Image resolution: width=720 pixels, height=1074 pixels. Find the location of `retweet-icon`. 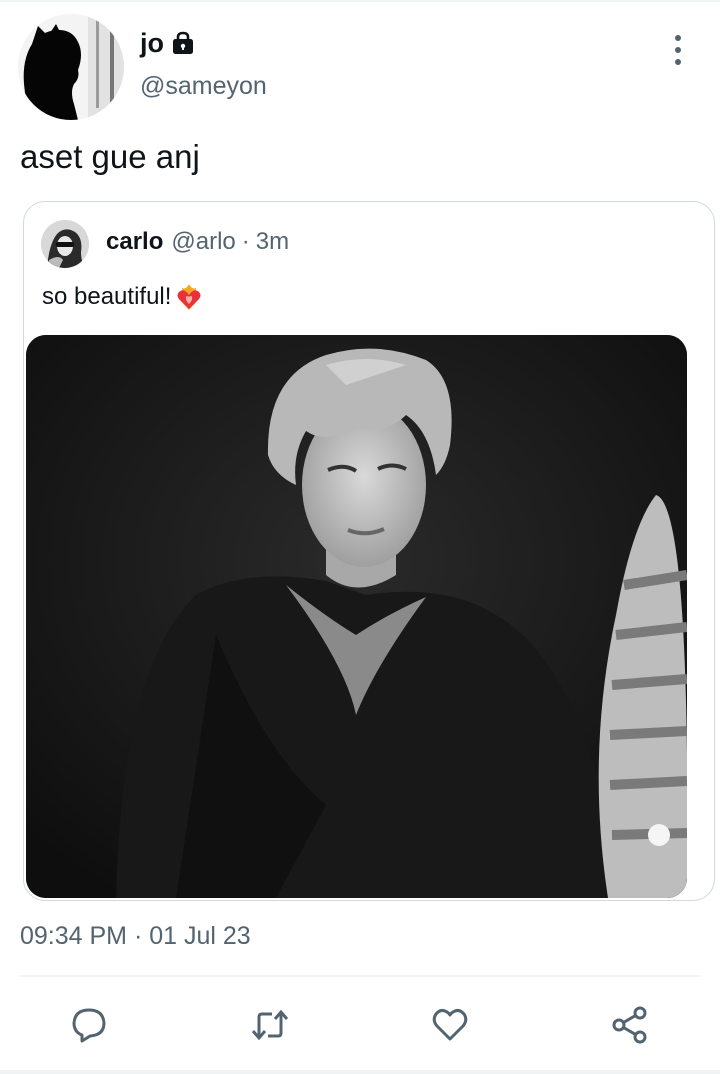

retweet-icon is located at coordinates (270, 1025).